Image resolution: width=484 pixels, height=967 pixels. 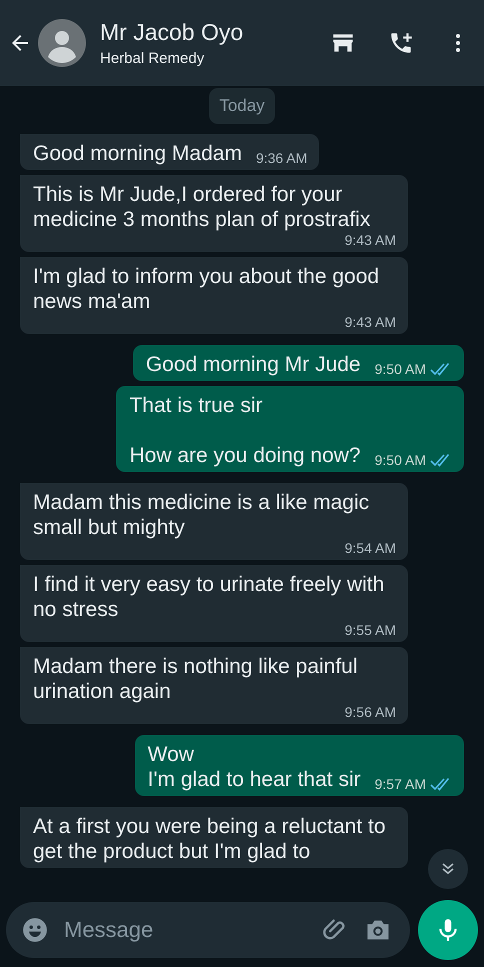 What do you see at coordinates (370, 548) in the screenshot?
I see `message-time: 9:54 AM` at bounding box center [370, 548].